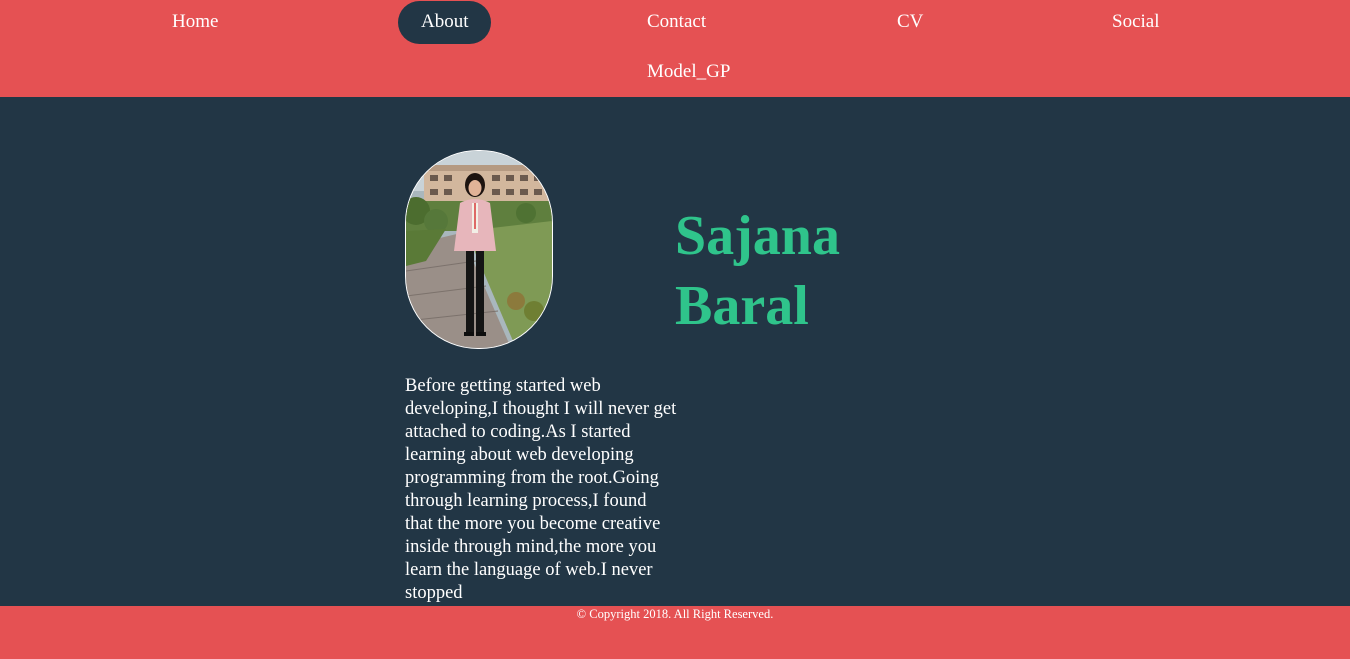 The image size is (1350, 659). What do you see at coordinates (675, 632) in the screenshot?
I see `page-footer: © Copyright 2018. All Right Reserved.` at bounding box center [675, 632].